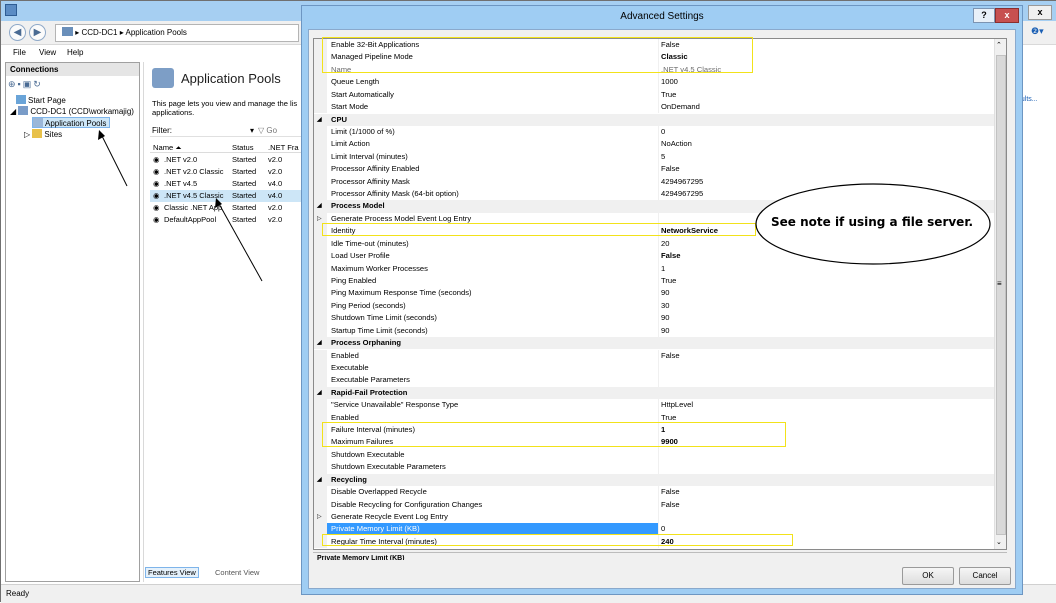 Image resolution: width=1056 pixels, height=603 pixels. Describe the element at coordinates (676, 144) in the screenshot. I see `property-value: NoAction` at that location.